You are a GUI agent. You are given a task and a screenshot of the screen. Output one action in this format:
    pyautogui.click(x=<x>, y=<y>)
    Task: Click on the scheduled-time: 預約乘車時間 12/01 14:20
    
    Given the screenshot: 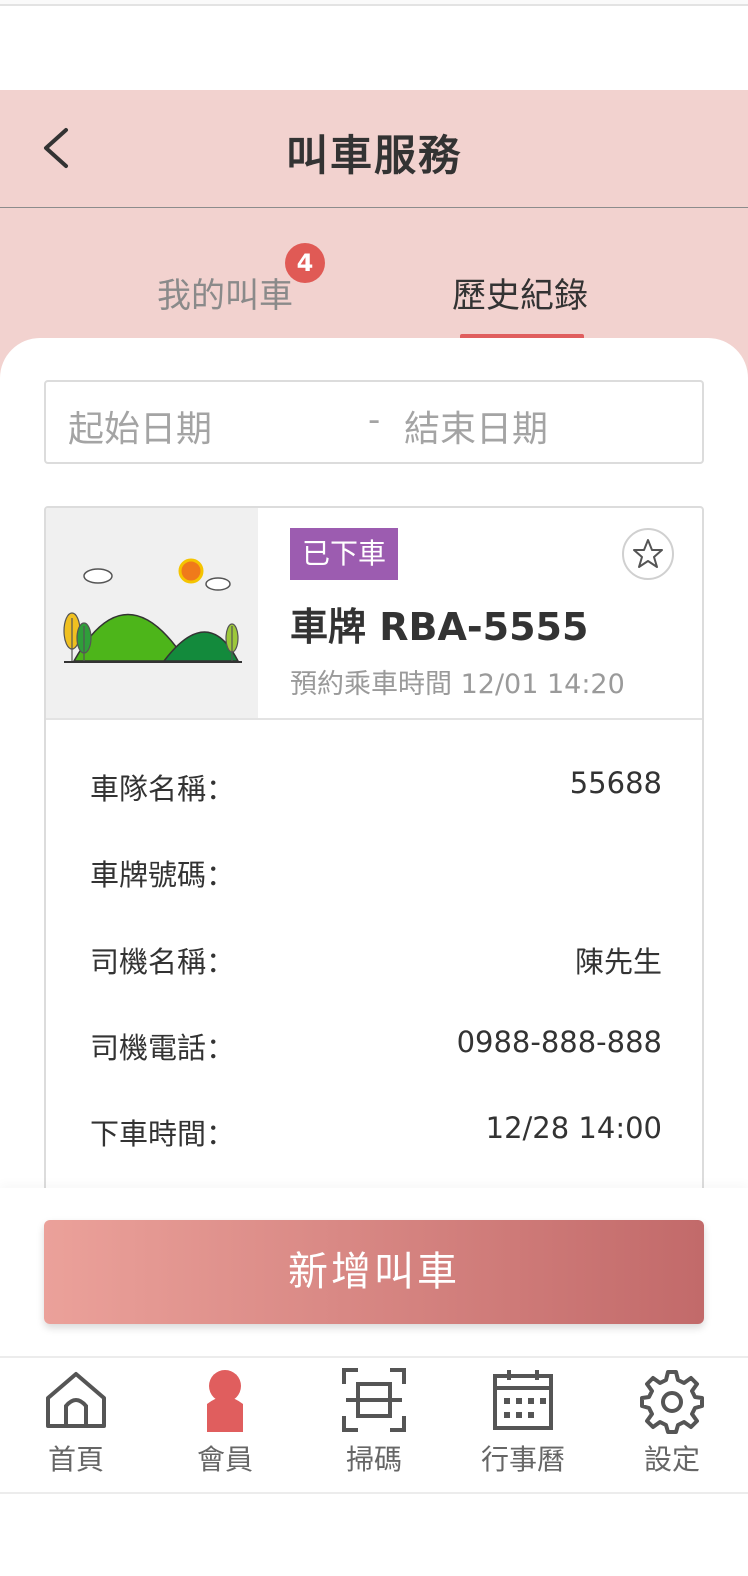 What is the action you would take?
    pyautogui.click(x=457, y=684)
    